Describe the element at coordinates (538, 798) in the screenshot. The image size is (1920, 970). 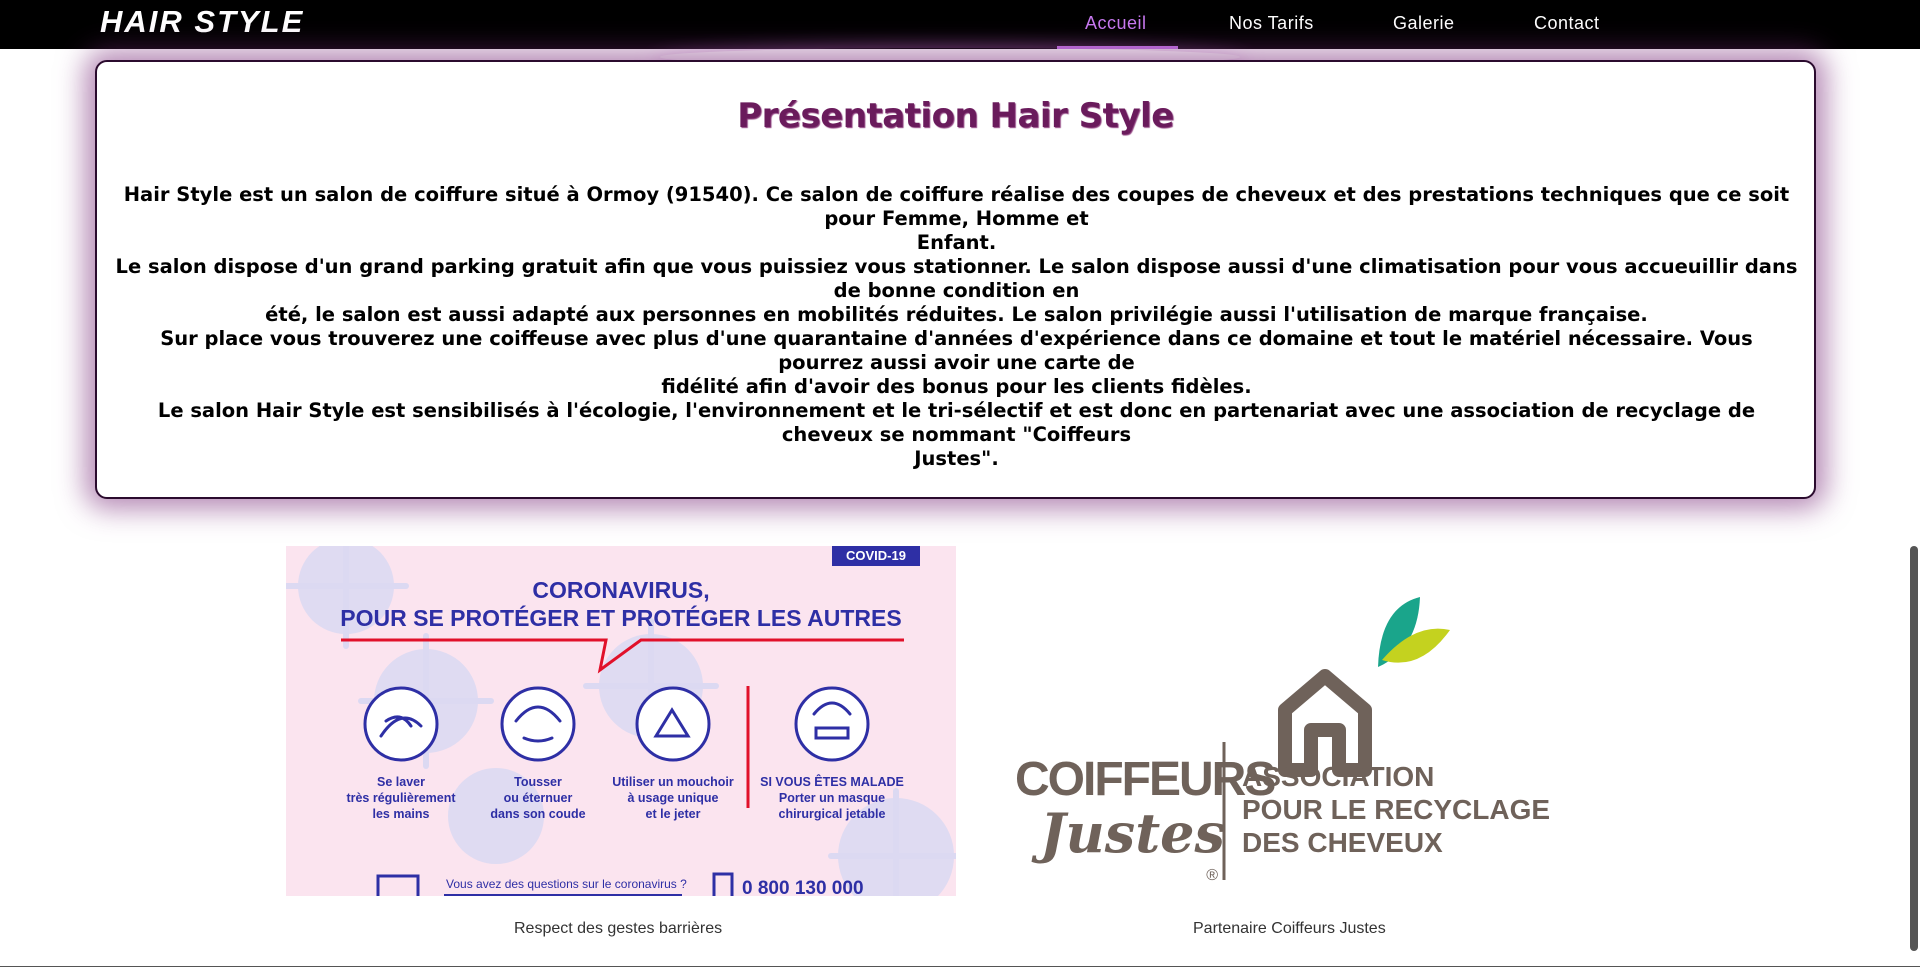
I see `gesture-2-line2: ou éternuer` at that location.